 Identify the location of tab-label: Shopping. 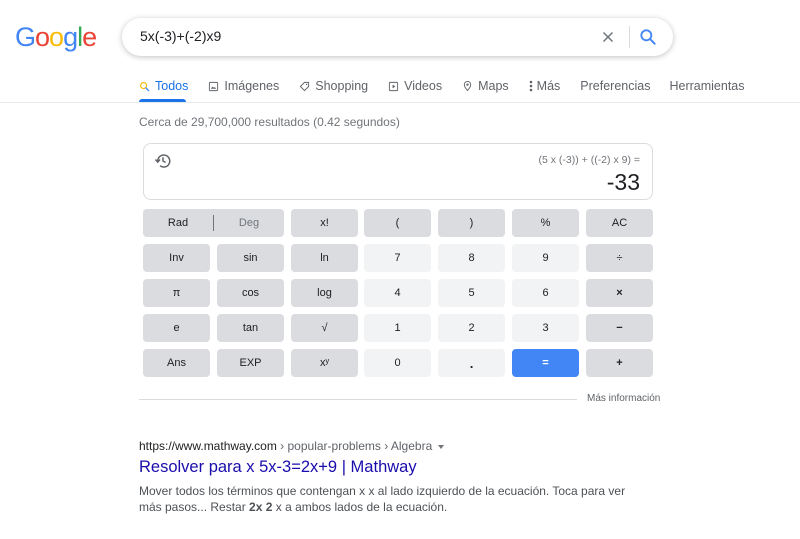
(342, 86).